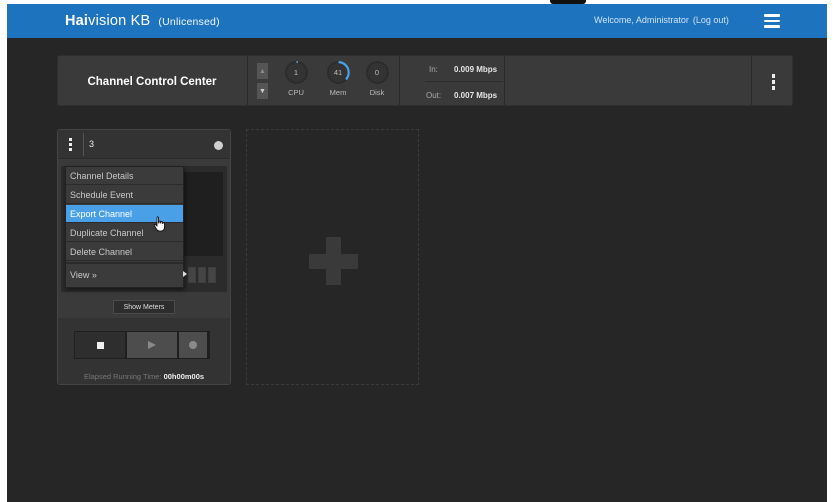  What do you see at coordinates (124, 176) in the screenshot?
I see `menu-item-channel-details: Channel Details` at bounding box center [124, 176].